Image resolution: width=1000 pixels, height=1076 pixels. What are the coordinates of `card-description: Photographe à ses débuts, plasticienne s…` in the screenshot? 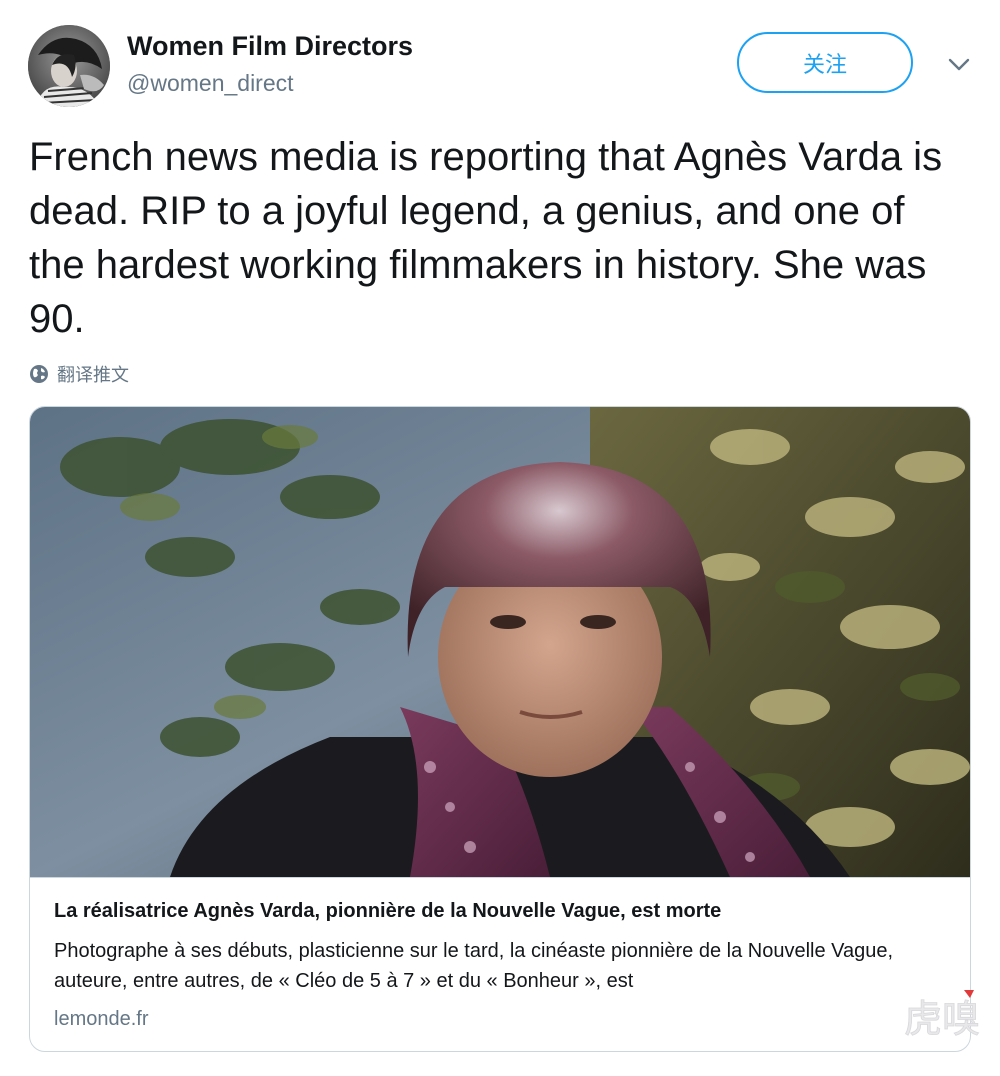 It's located at (474, 966).